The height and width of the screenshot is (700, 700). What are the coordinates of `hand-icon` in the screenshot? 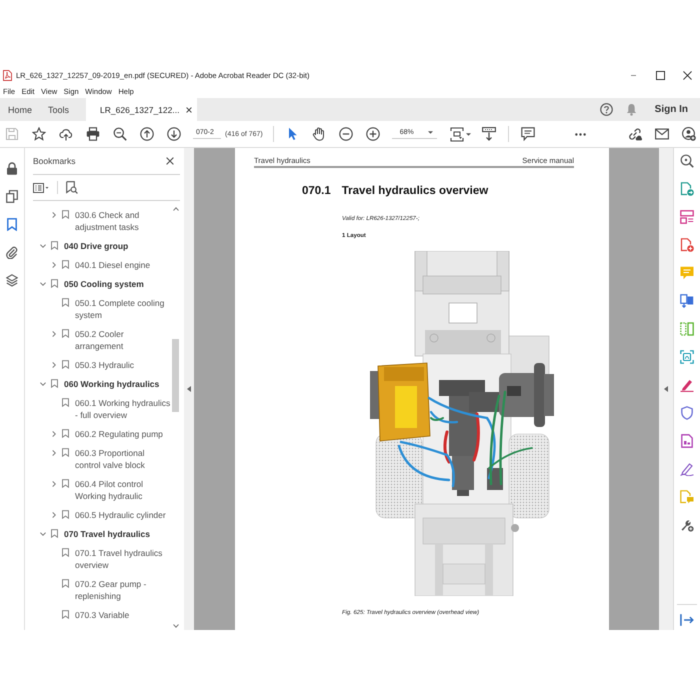 It's located at (319, 134).